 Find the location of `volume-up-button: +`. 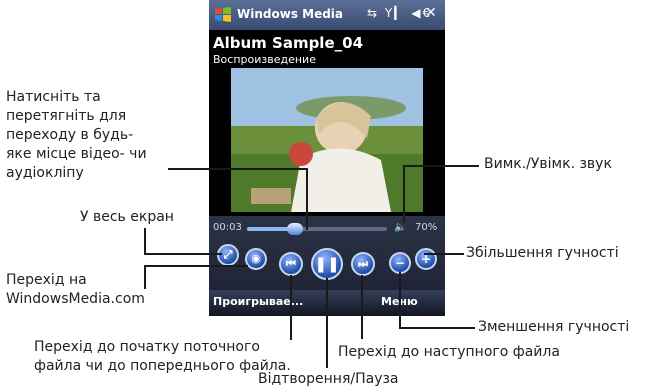

volume-up-button: + is located at coordinates (426, 259).